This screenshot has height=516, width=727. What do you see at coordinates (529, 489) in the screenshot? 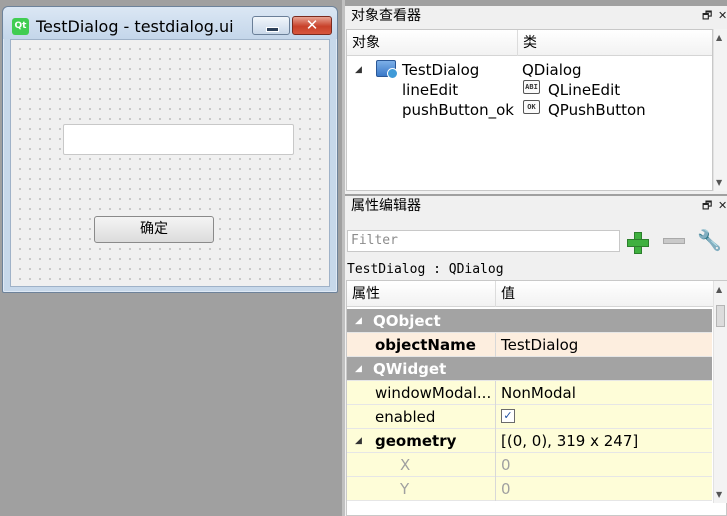
I see `property-row: Y 0` at bounding box center [529, 489].